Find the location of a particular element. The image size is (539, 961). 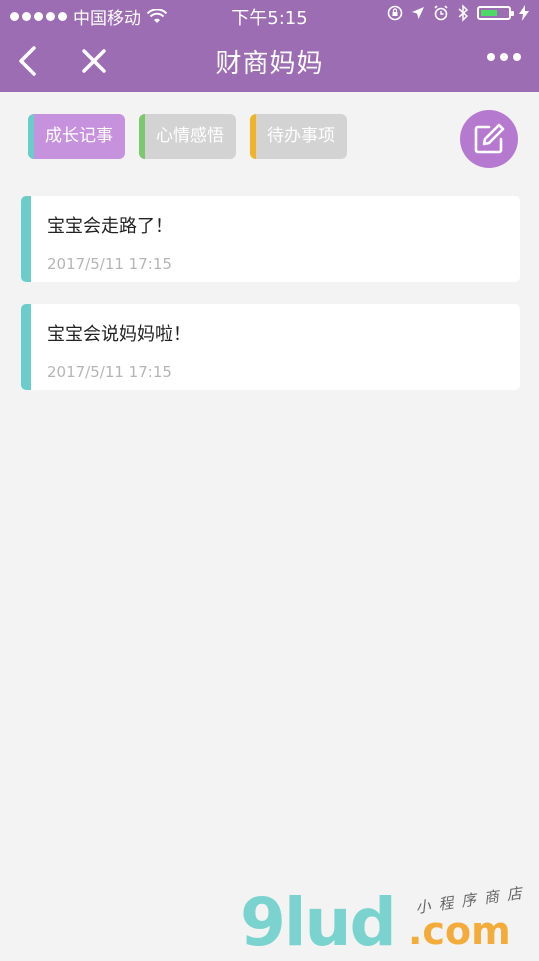

watermark: 9lud .com 小程序商店 is located at coordinates (389, 922).